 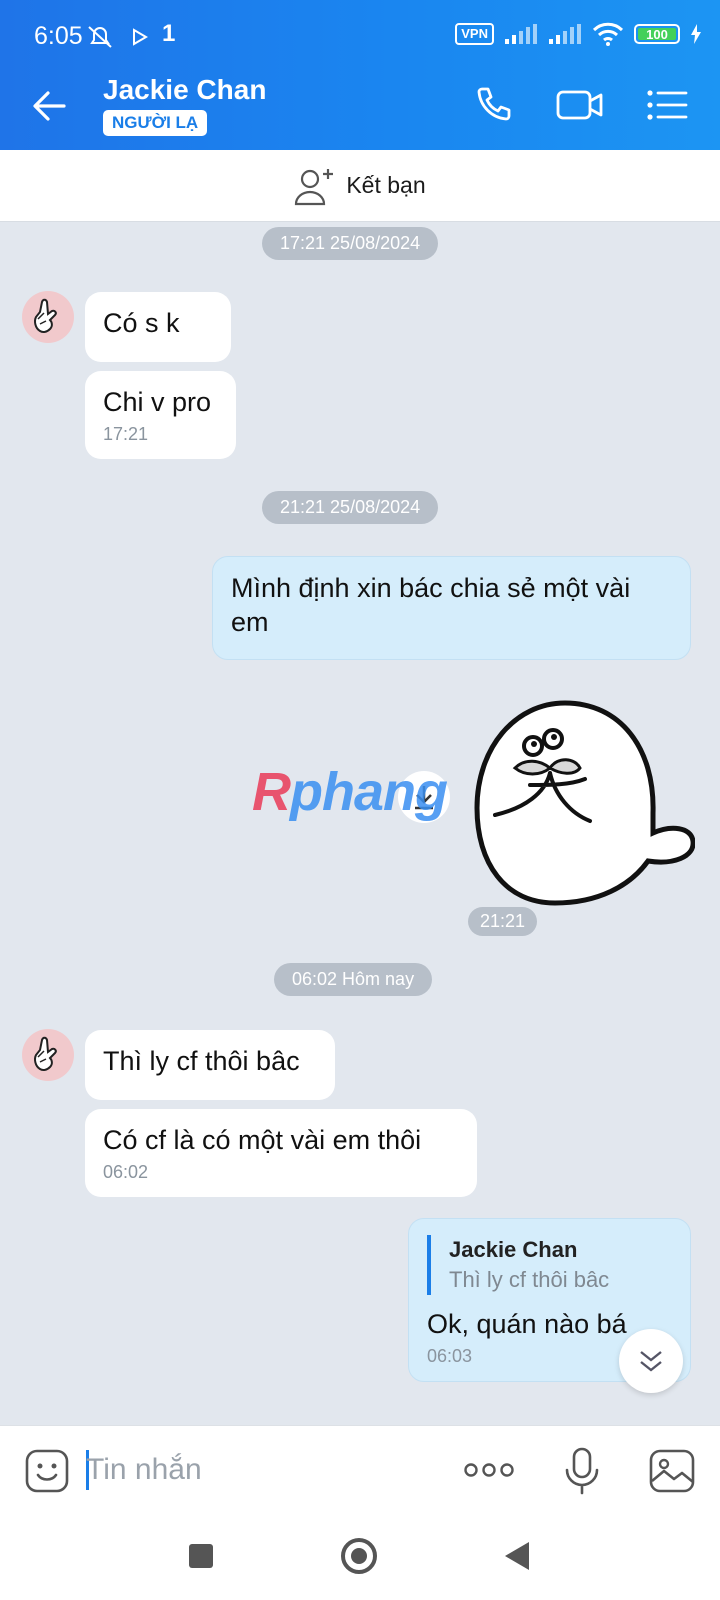 I want to click on emoji-sticker-icon, so click(x=47, y=1471).